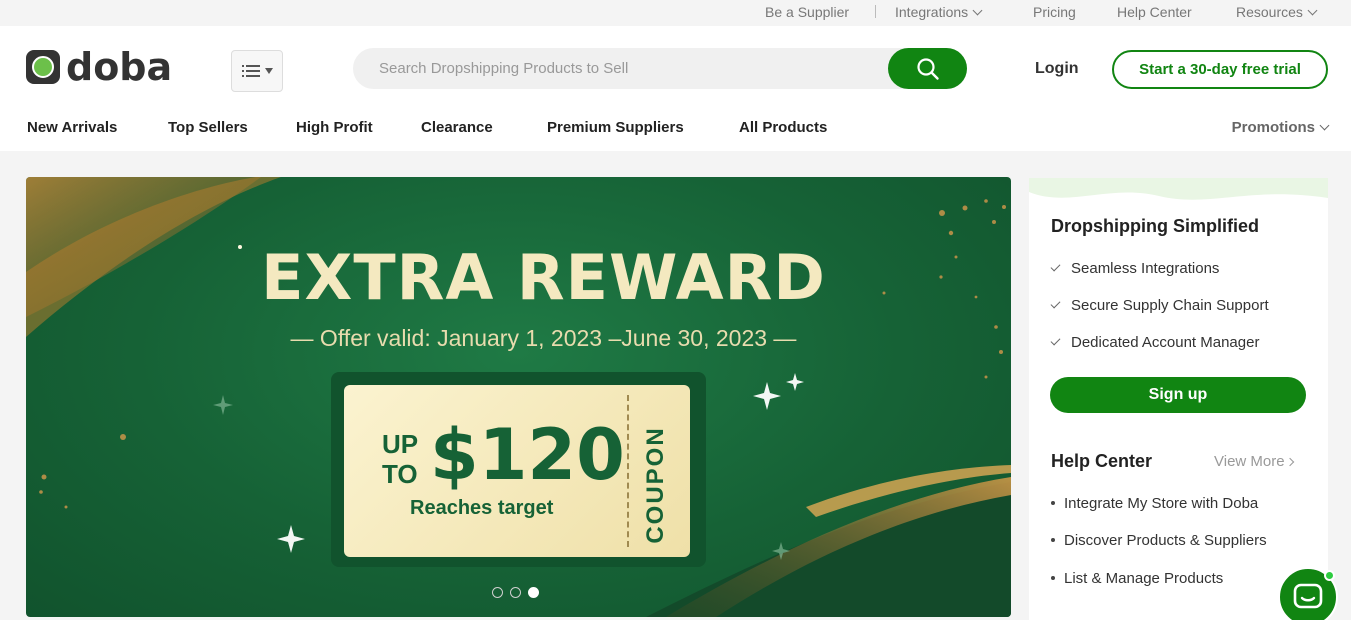 Image resolution: width=1351 pixels, height=620 pixels. Describe the element at coordinates (1145, 268) in the screenshot. I see `feature-label: Seamless Integrations` at that location.